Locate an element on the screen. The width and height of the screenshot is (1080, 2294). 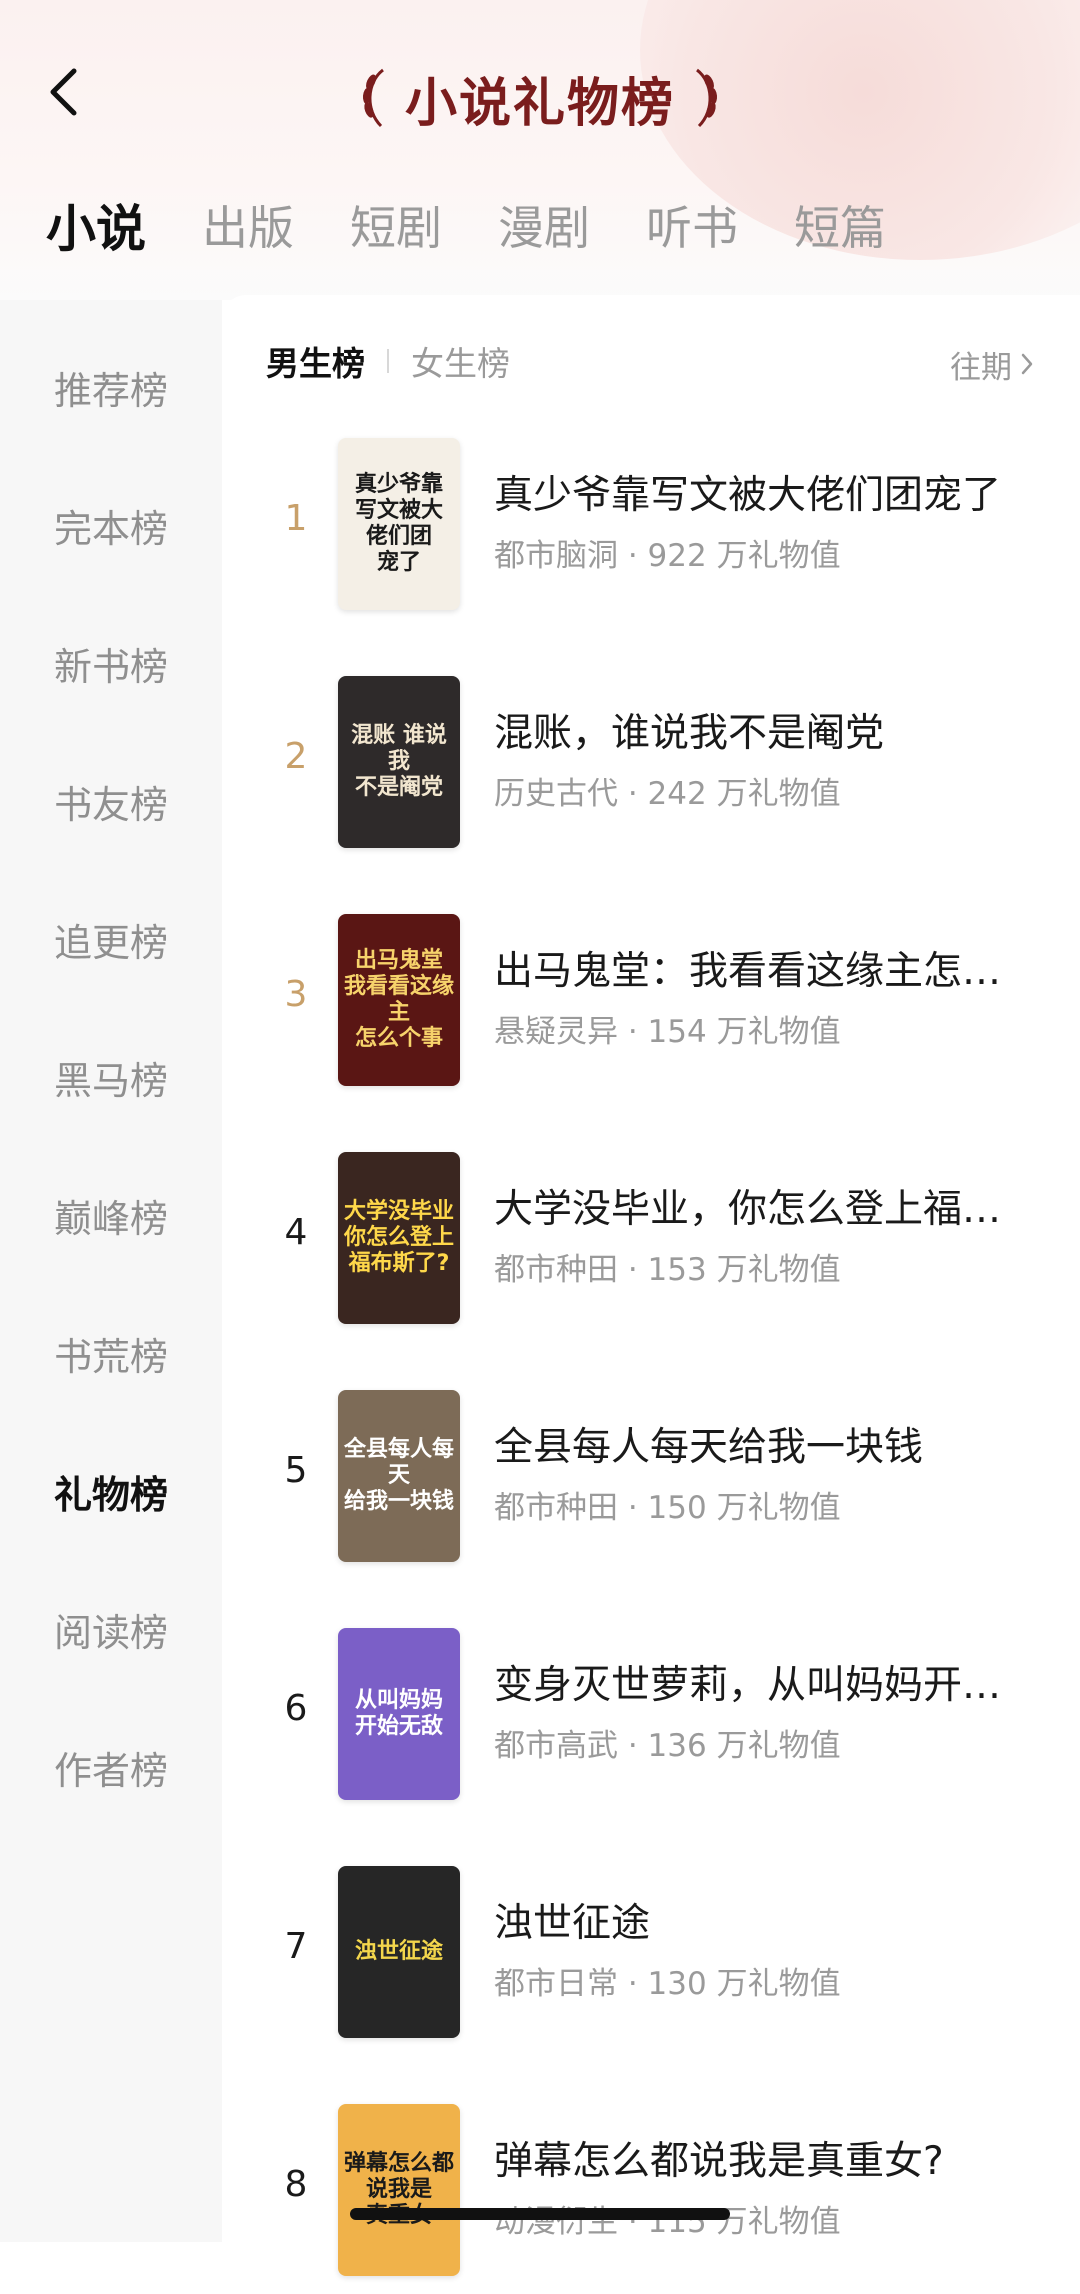
cover-title-text: 真少爷靠 写文被大 佬们团 宠了 is located at coordinates (398, 523).